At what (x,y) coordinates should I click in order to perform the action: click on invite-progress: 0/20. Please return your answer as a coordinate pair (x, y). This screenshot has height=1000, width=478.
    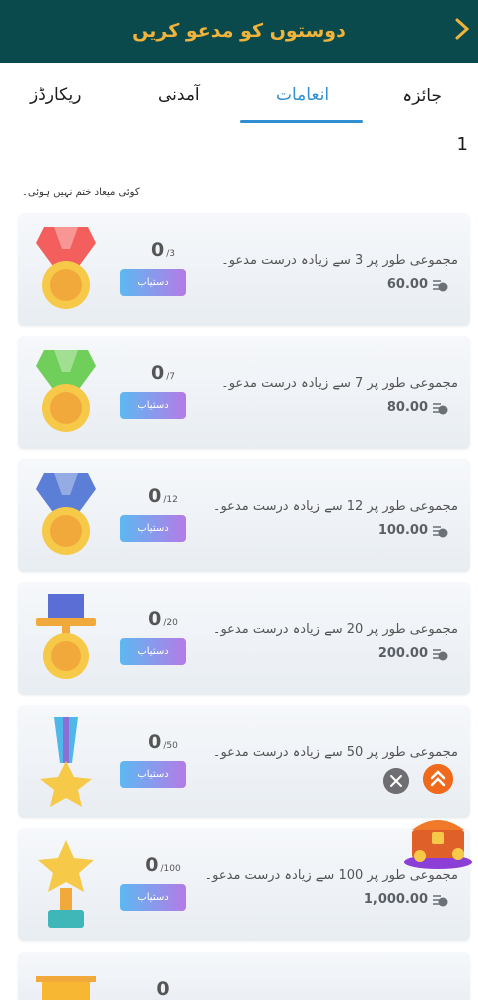
    Looking at the image, I should click on (163, 619).